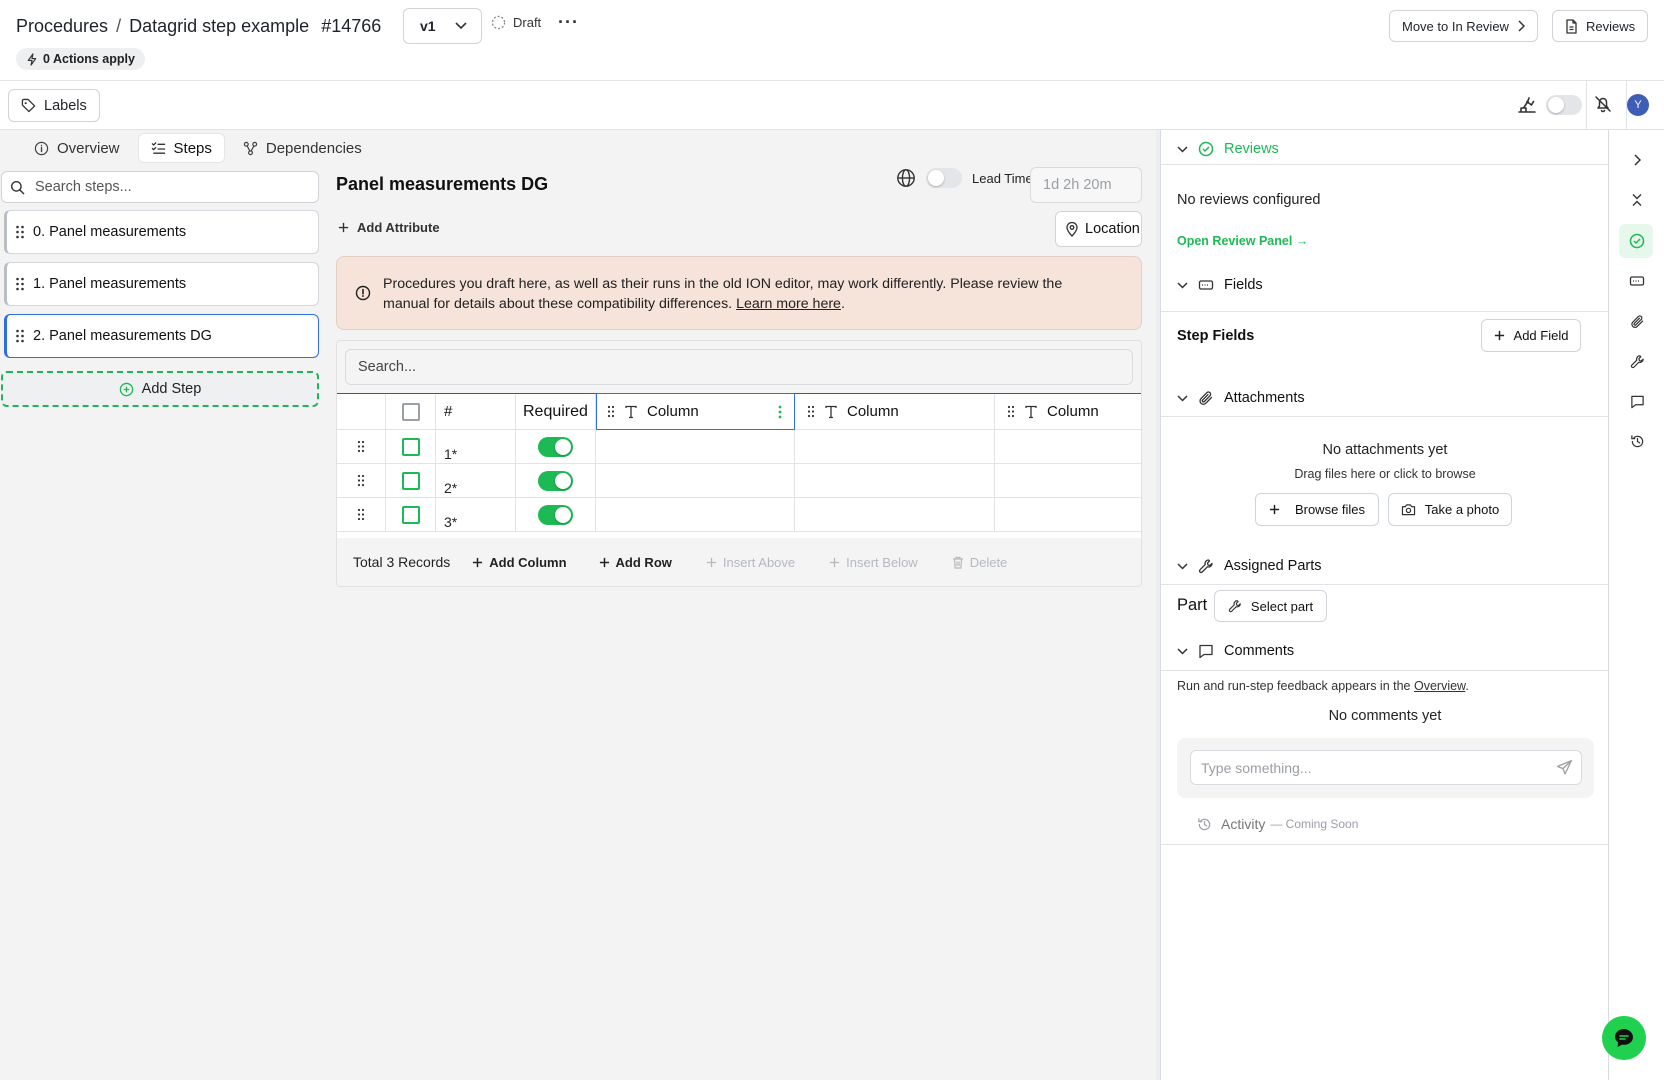 The image size is (1664, 1080). Describe the element at coordinates (1637, 321) in the screenshot. I see `paperclip-icon` at that location.